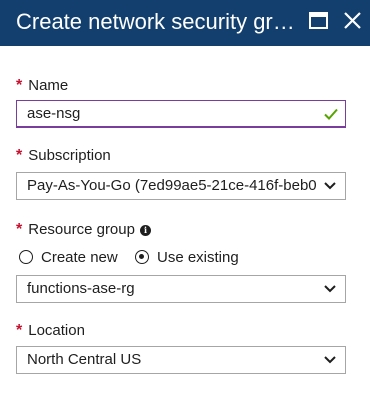 This screenshot has height=403, width=370. What do you see at coordinates (181, 289) in the screenshot?
I see `resource-group-select: functions-ase-rg` at bounding box center [181, 289].